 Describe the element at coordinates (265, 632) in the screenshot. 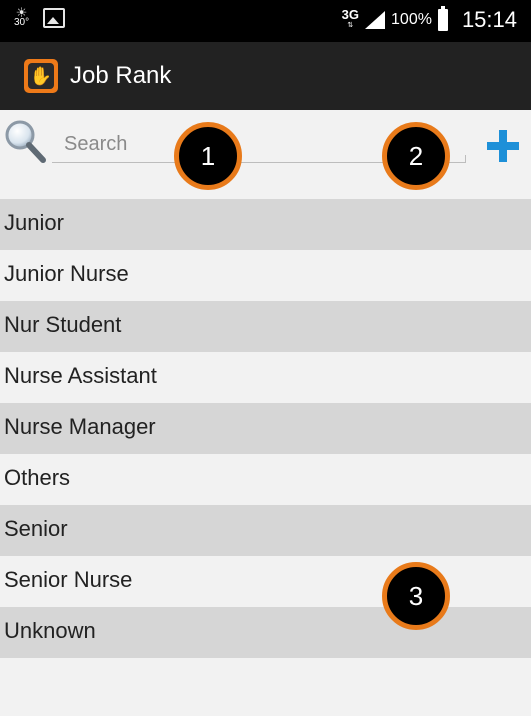

I see `list-item: Unknown` at that location.